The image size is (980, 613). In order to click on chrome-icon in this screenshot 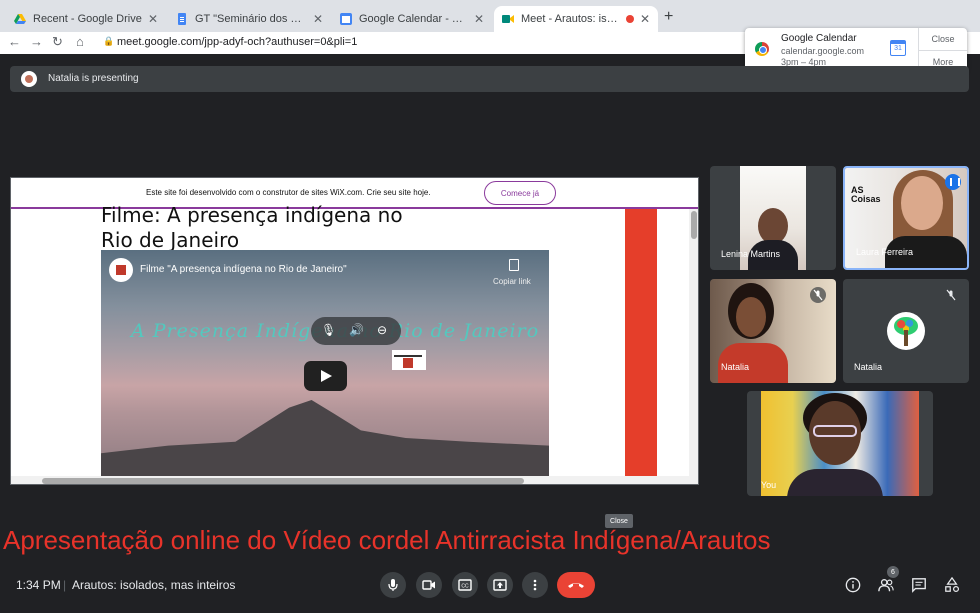, I will do `click(762, 49)`.